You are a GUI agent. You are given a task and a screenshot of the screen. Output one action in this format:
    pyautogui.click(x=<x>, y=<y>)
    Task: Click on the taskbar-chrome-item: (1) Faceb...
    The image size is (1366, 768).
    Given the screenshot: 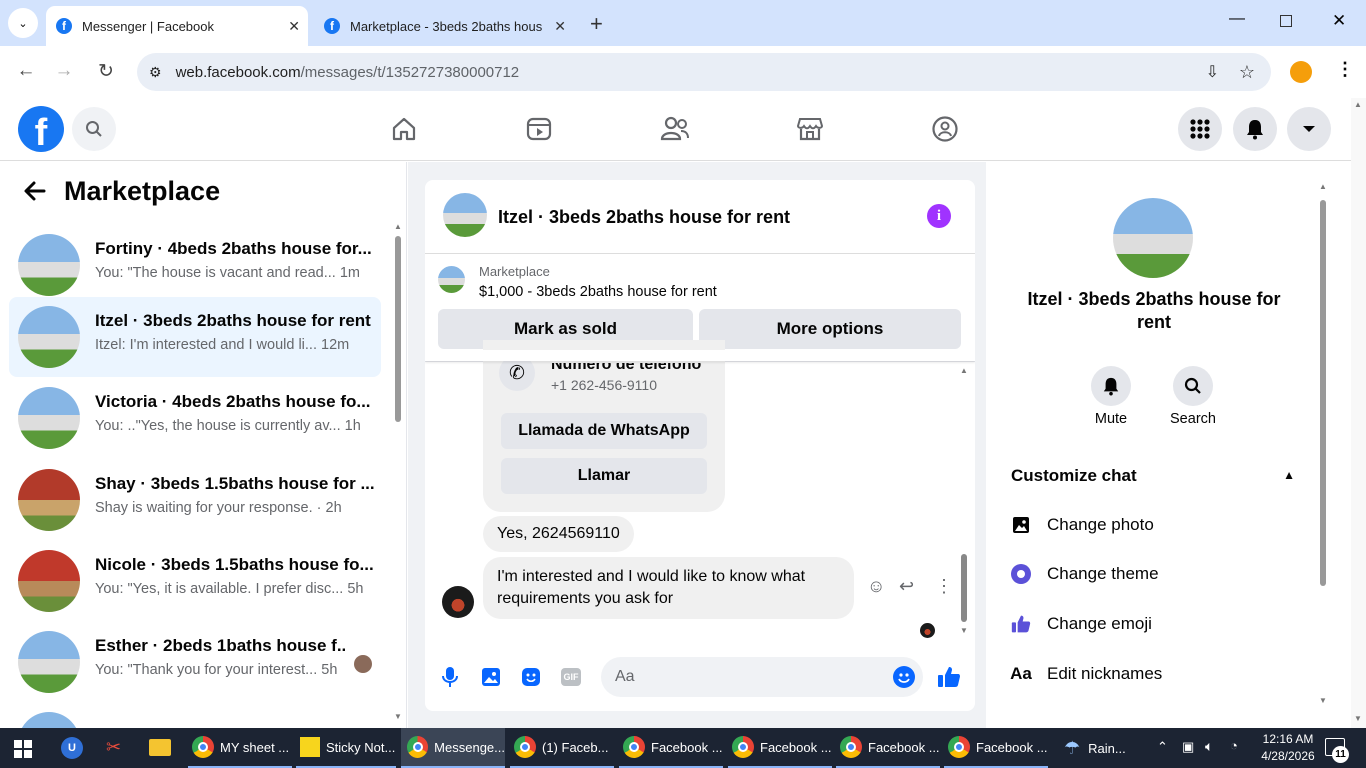 What is the action you would take?
    pyautogui.click(x=562, y=748)
    